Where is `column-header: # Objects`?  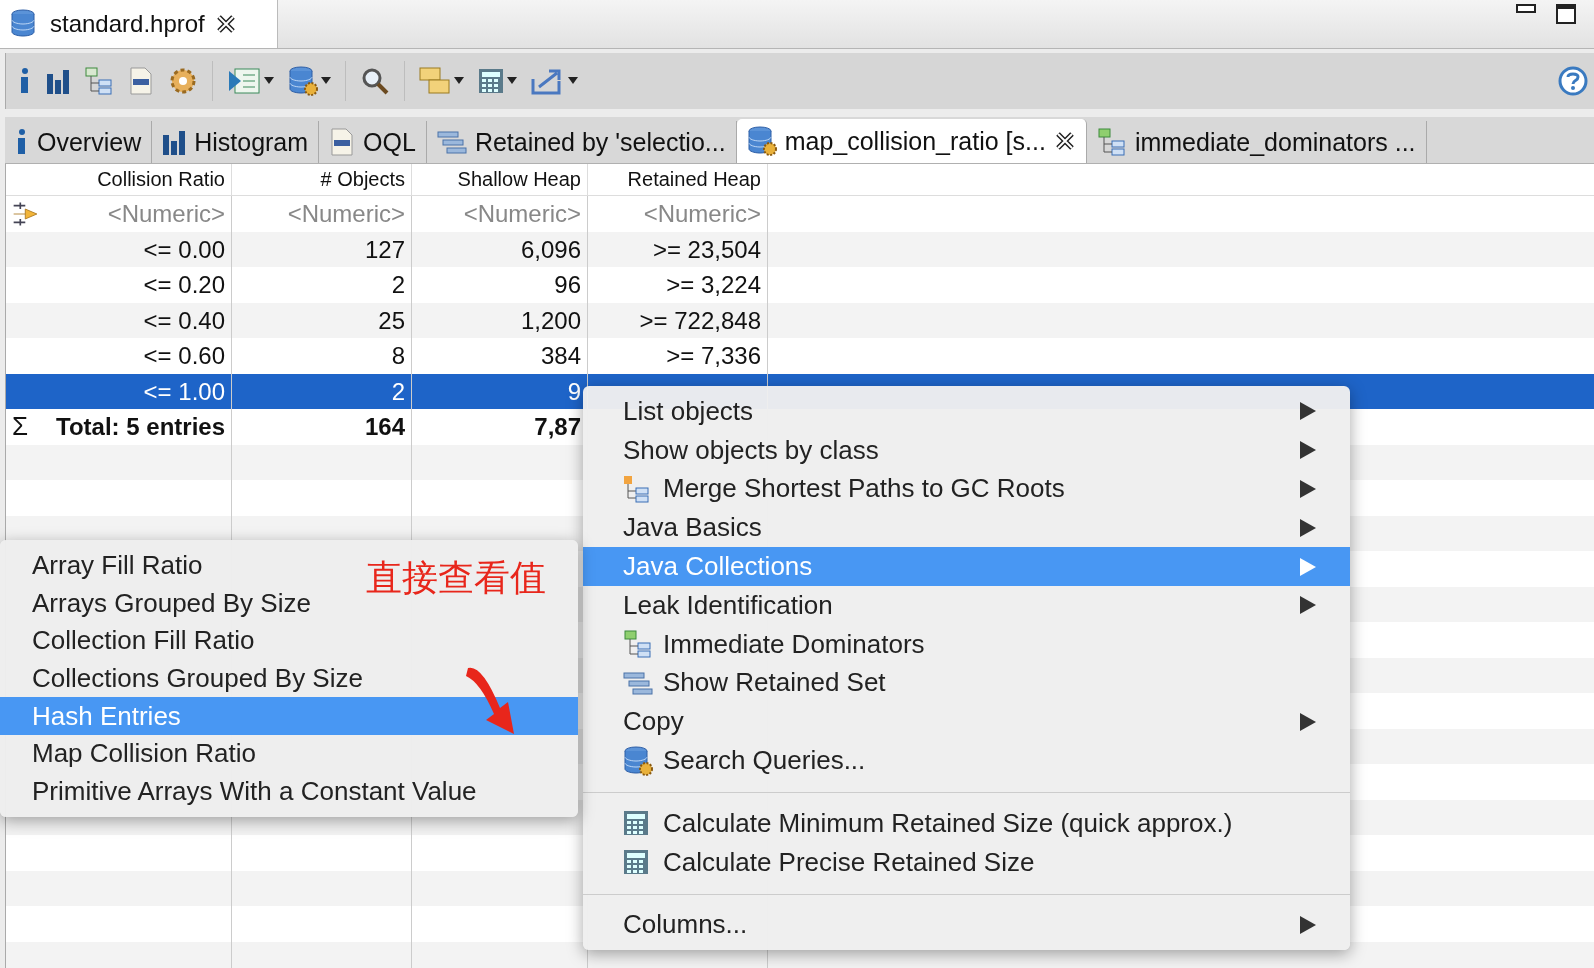
column-header: # Objects is located at coordinates (322, 179).